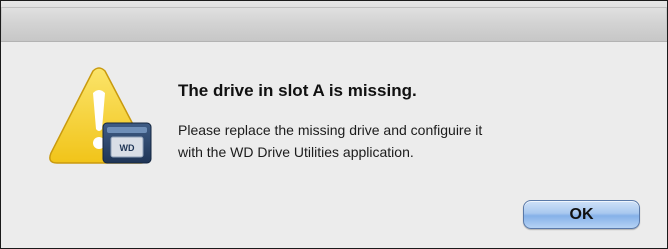  What do you see at coordinates (297, 90) in the screenshot?
I see `alert-title: The drive in slot A is missing.` at bounding box center [297, 90].